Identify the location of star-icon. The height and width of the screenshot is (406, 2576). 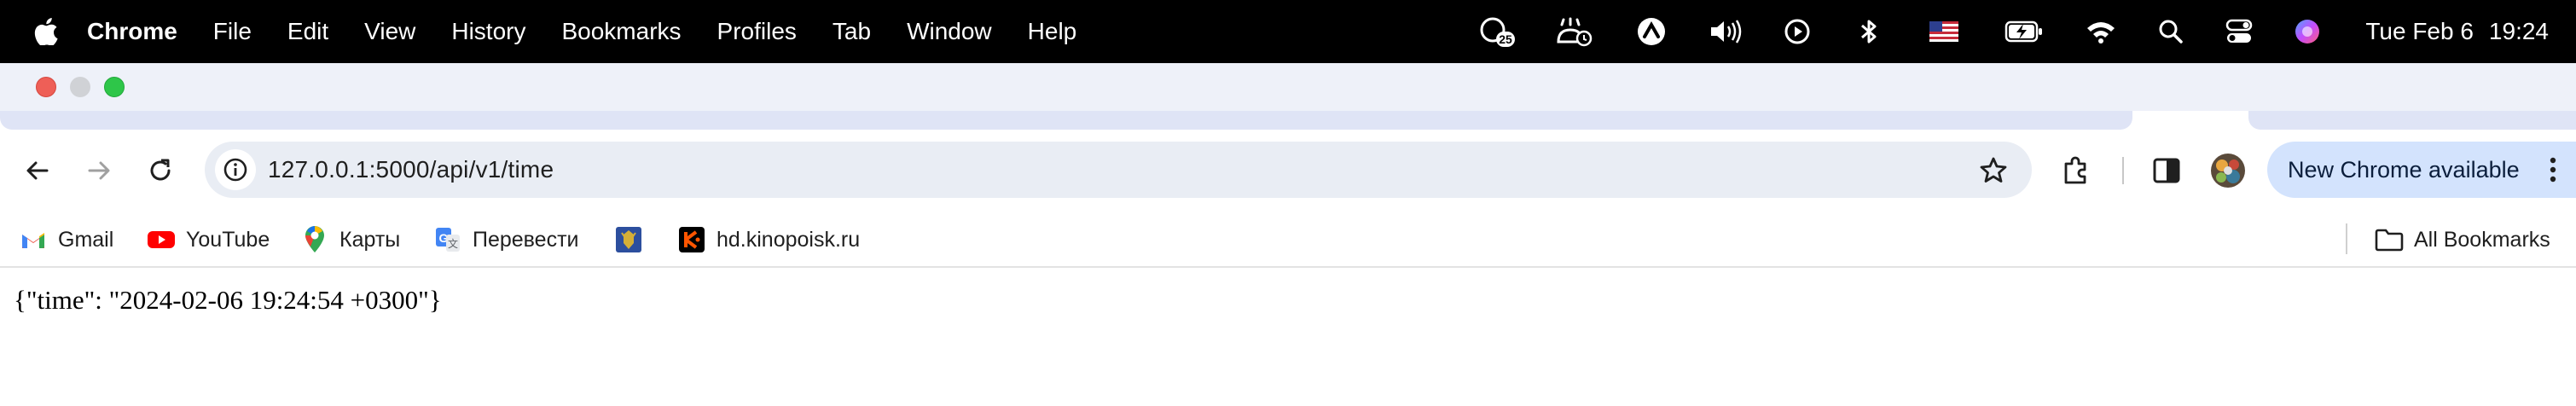
(1993, 170).